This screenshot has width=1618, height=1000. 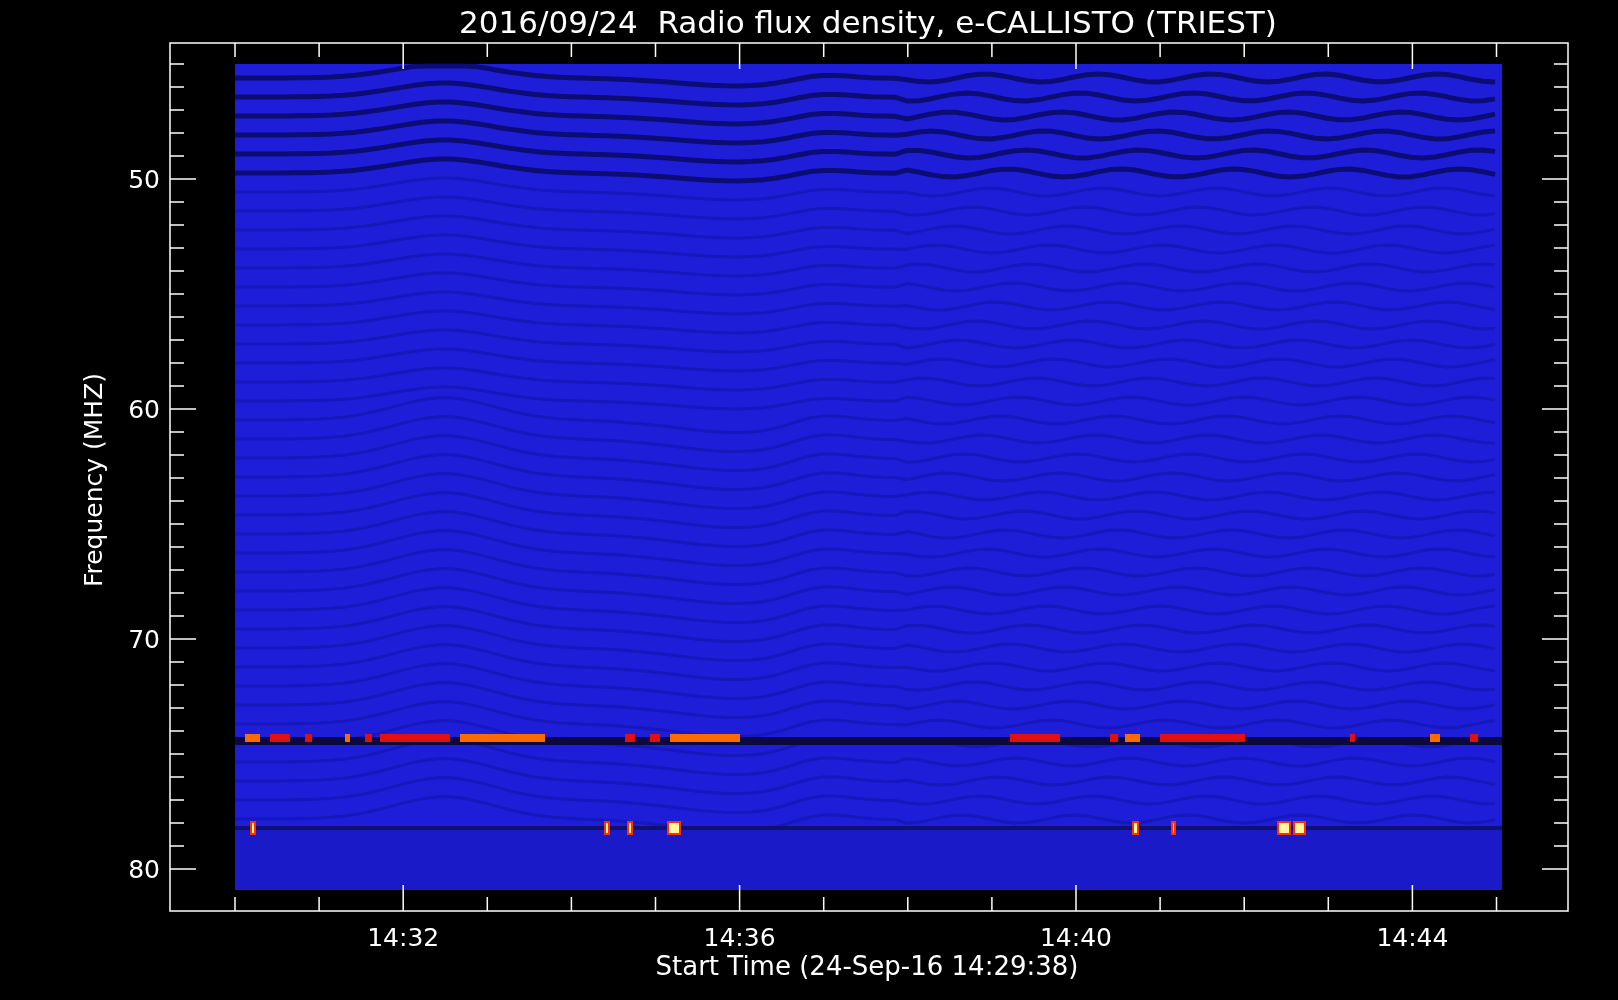 What do you see at coordinates (144, 179) in the screenshot?
I see `y-tick-label: 50` at bounding box center [144, 179].